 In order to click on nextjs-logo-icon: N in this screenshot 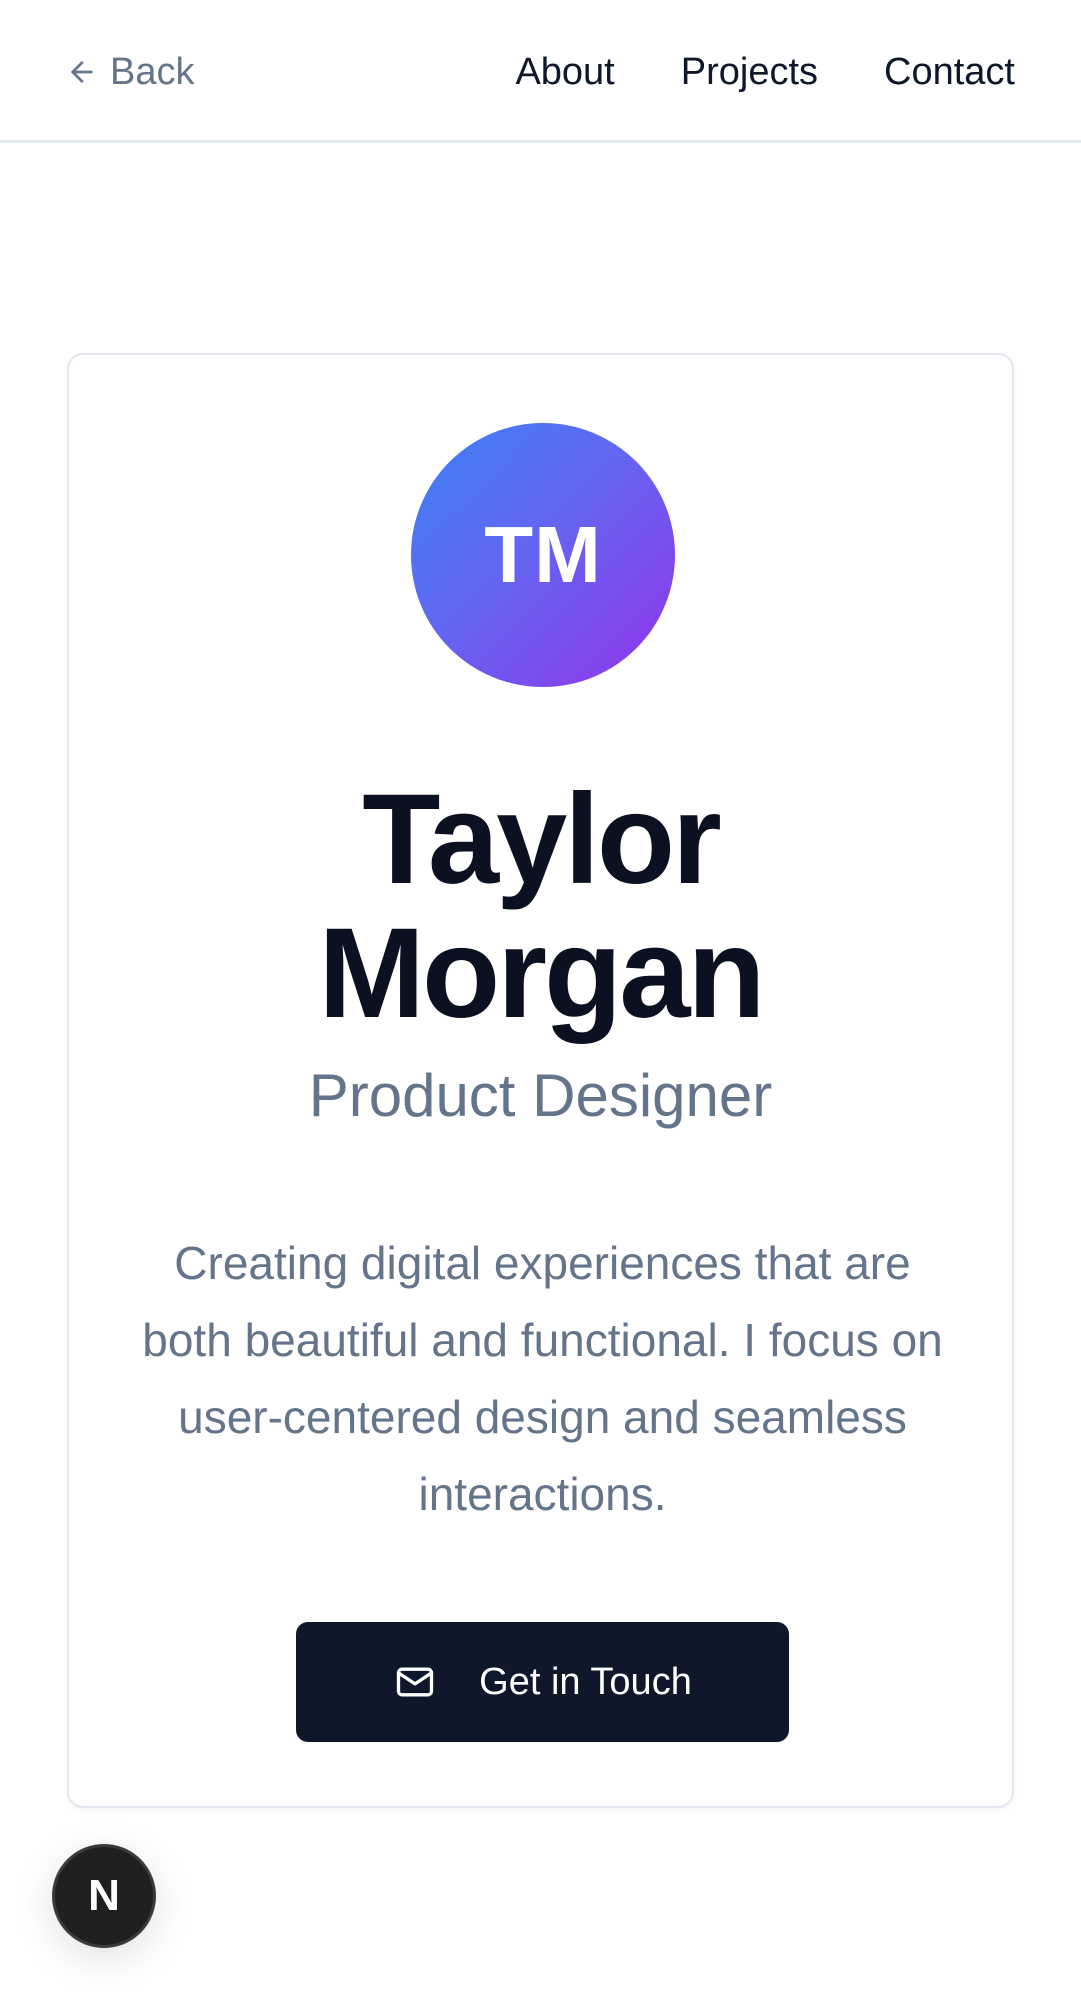, I will do `click(104, 1896)`.